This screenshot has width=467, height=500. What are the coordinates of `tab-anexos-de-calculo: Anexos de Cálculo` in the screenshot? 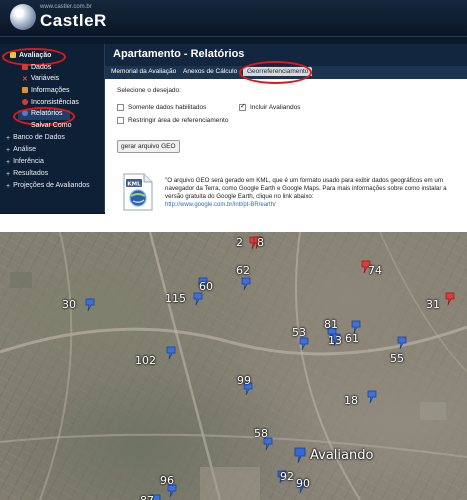 It's located at (210, 71).